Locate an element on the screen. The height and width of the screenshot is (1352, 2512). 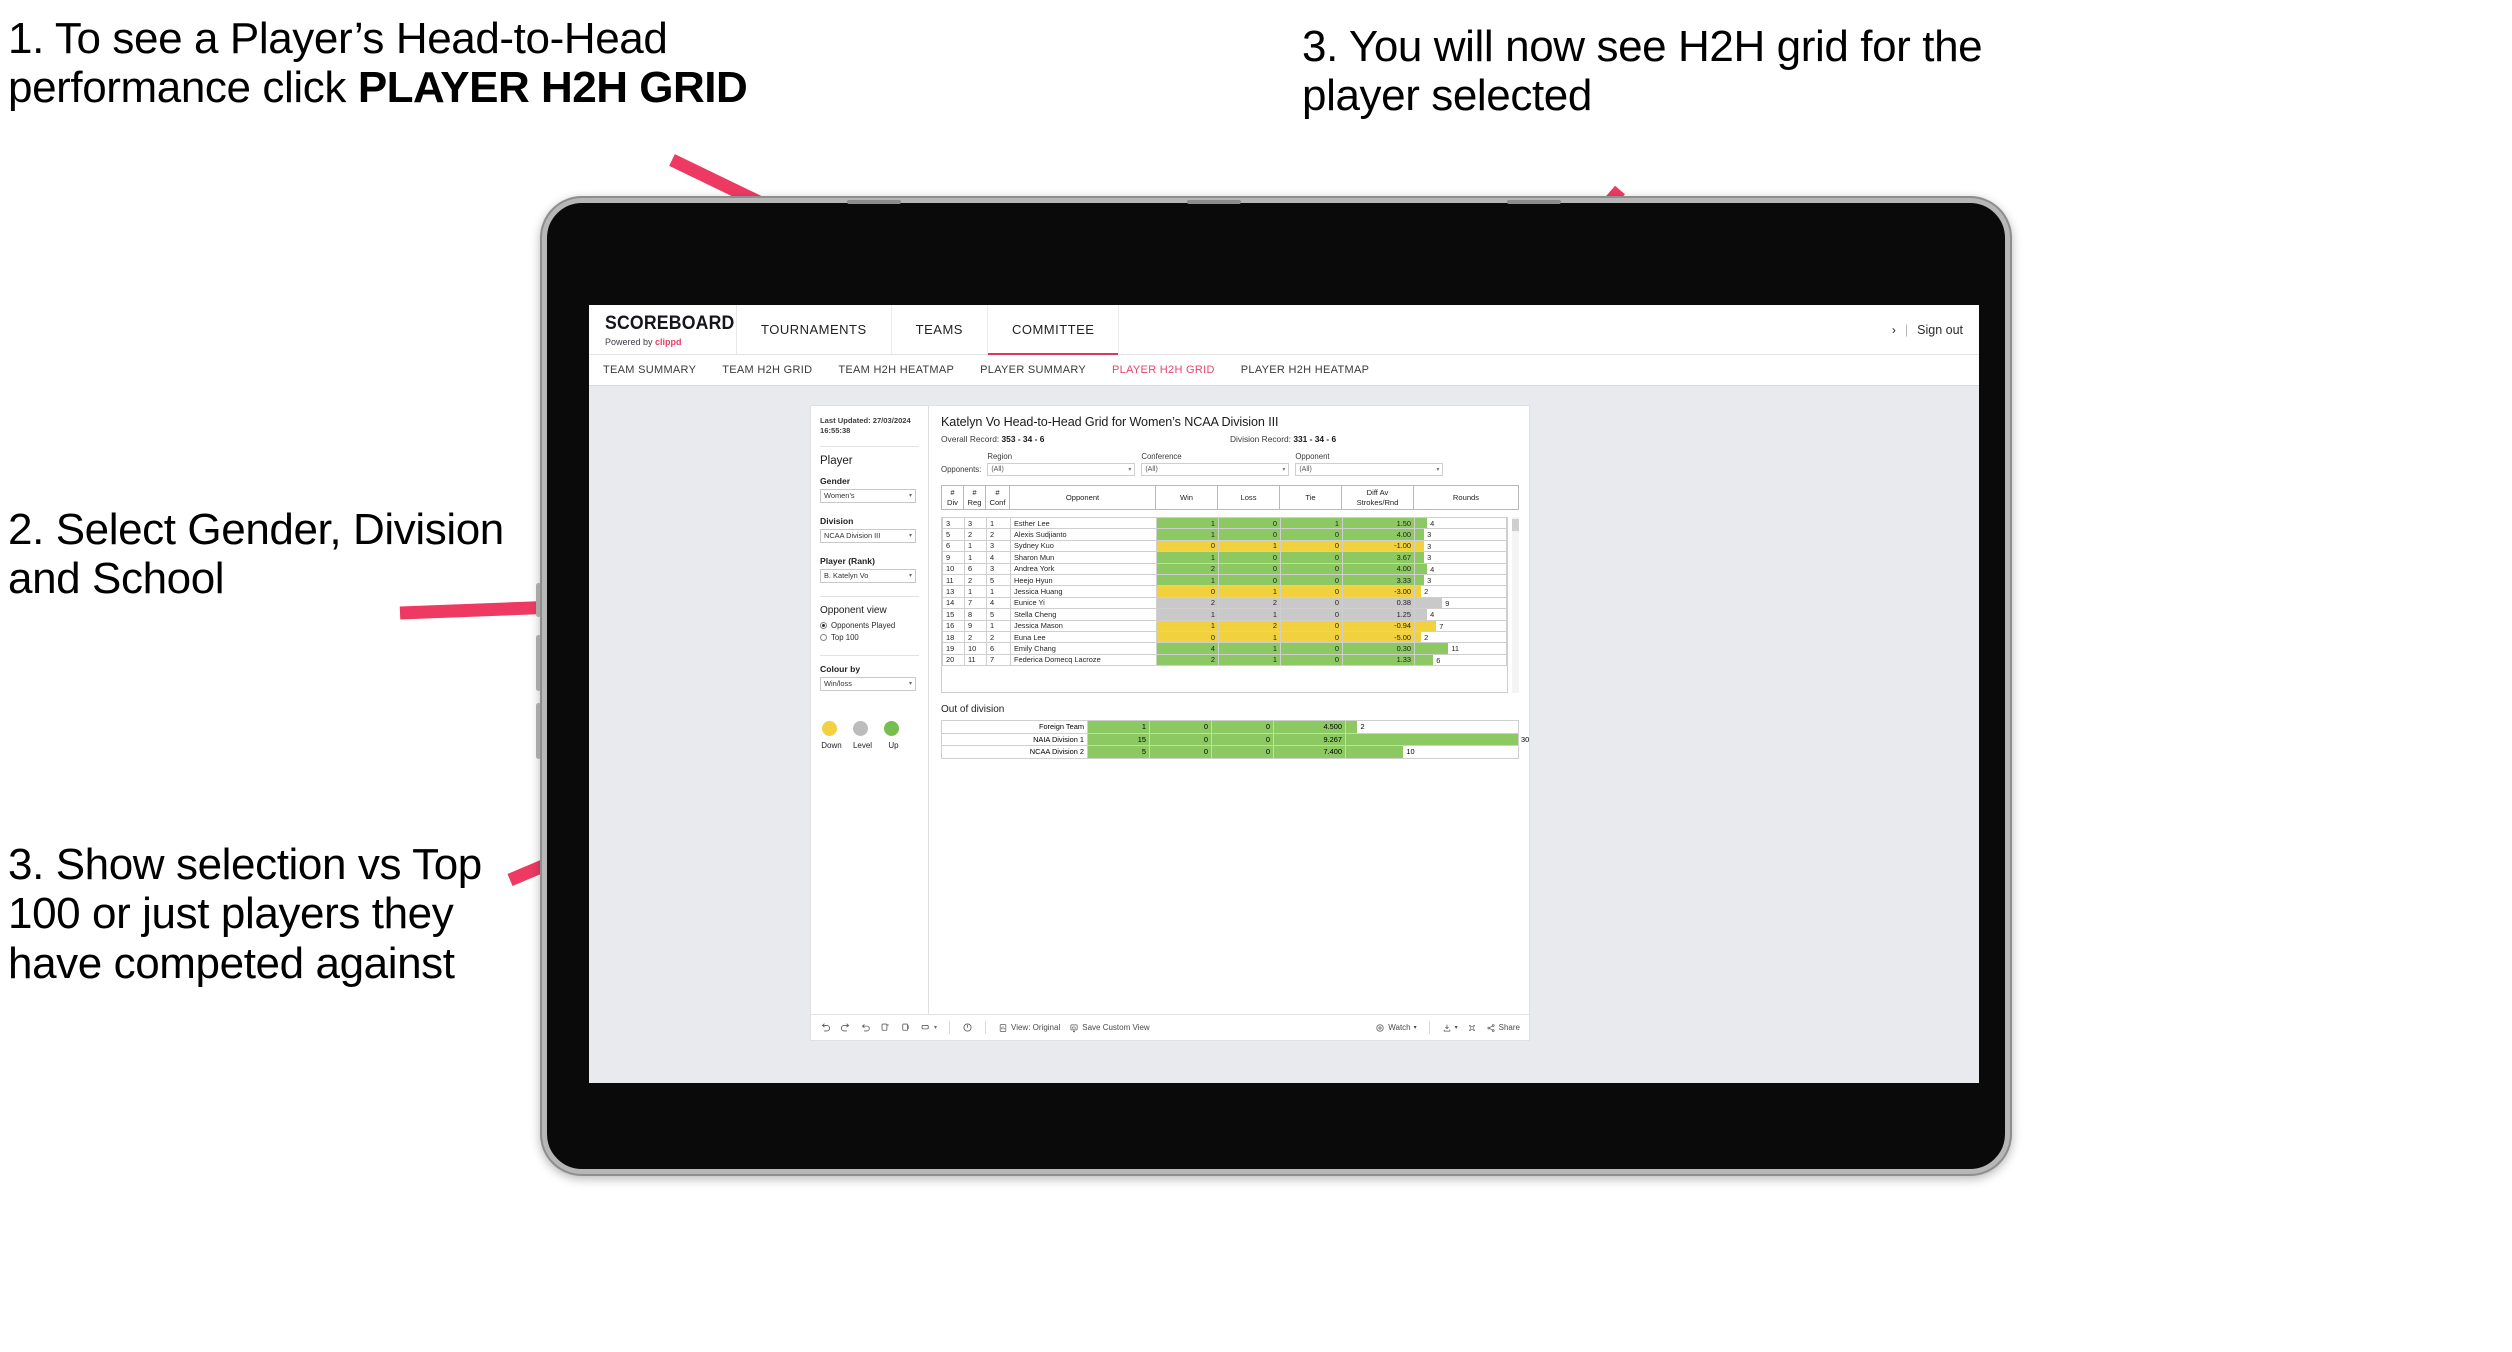
rounds-bar-cell: 7 is located at coordinates (1460, 625).